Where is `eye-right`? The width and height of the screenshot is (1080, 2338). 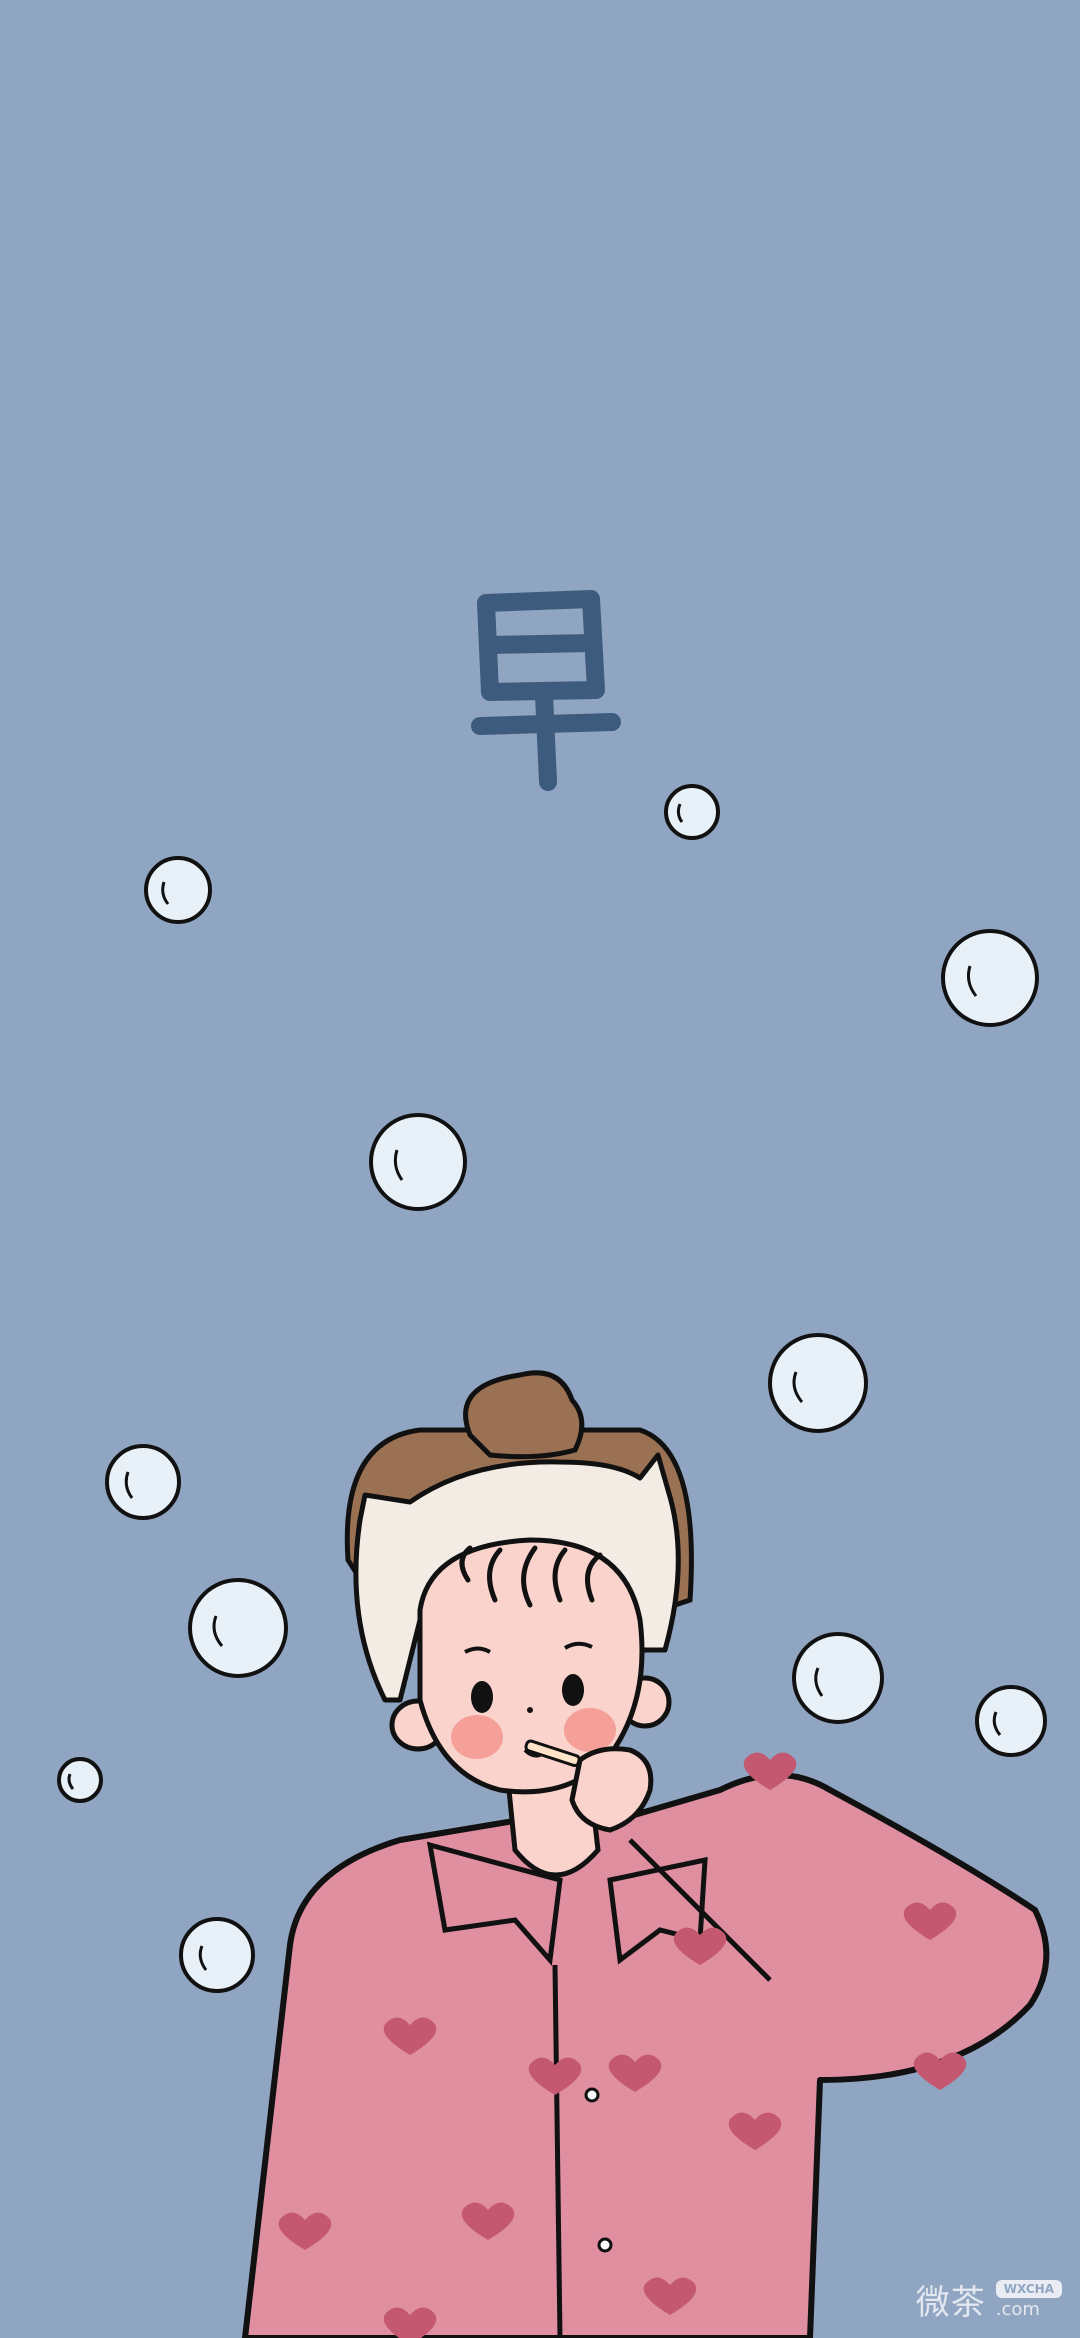 eye-right is located at coordinates (573, 1690).